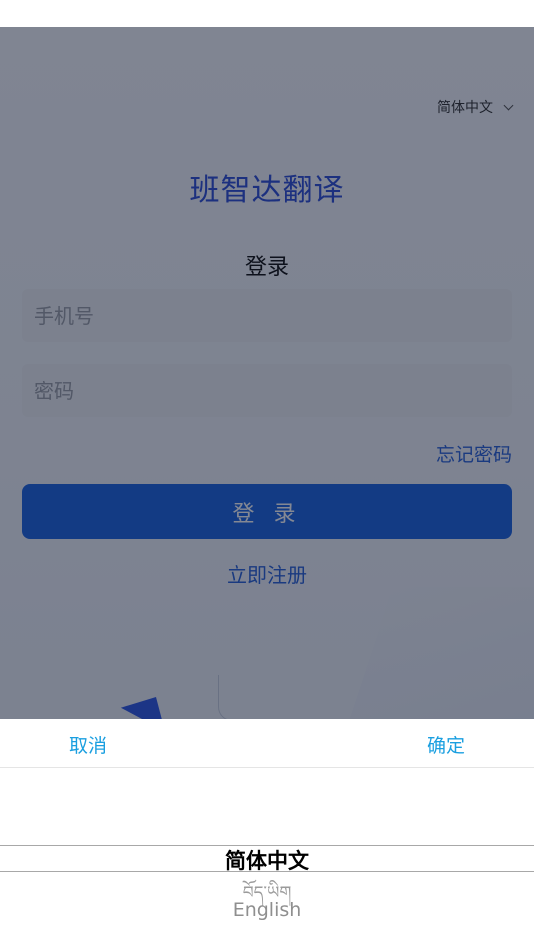 The image size is (534, 950). What do you see at coordinates (267, 910) in the screenshot?
I see `picker-option: English` at bounding box center [267, 910].